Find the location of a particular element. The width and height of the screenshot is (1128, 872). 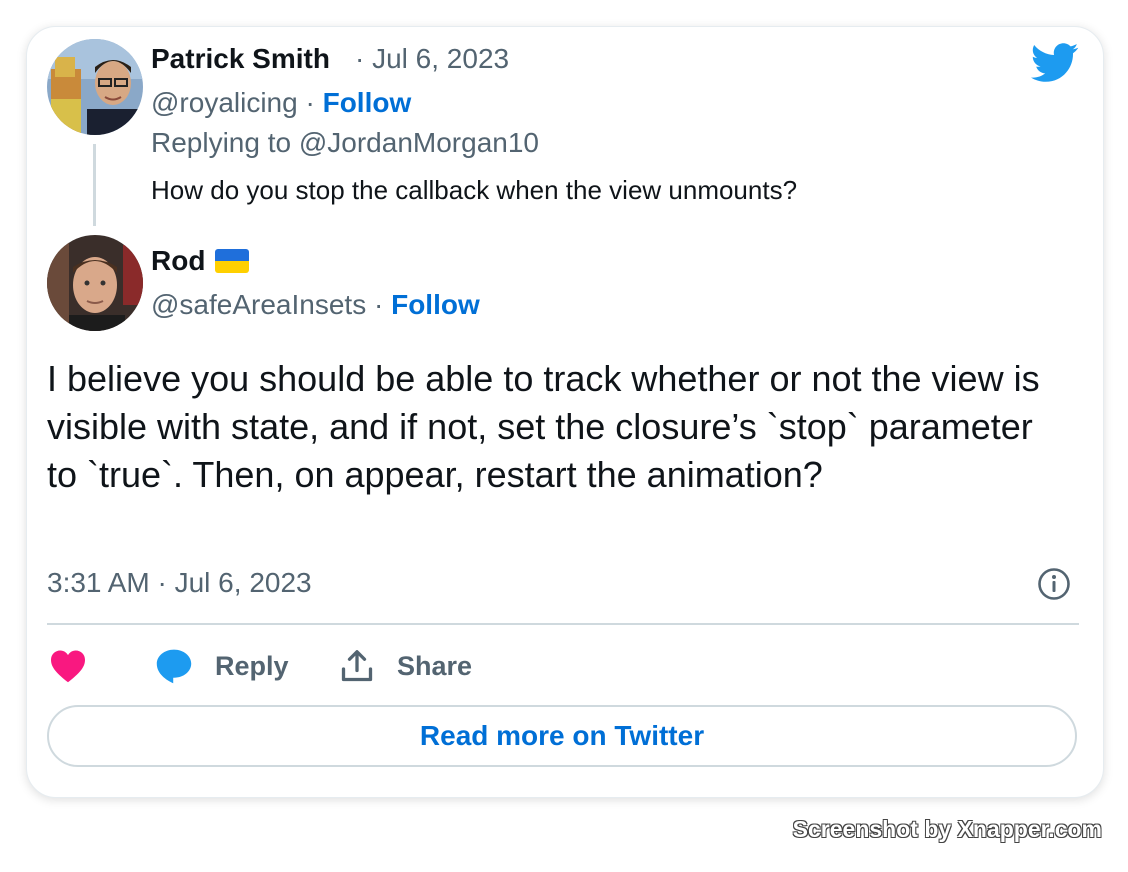

twitter-logo-icon is located at coordinates (1054, 63).